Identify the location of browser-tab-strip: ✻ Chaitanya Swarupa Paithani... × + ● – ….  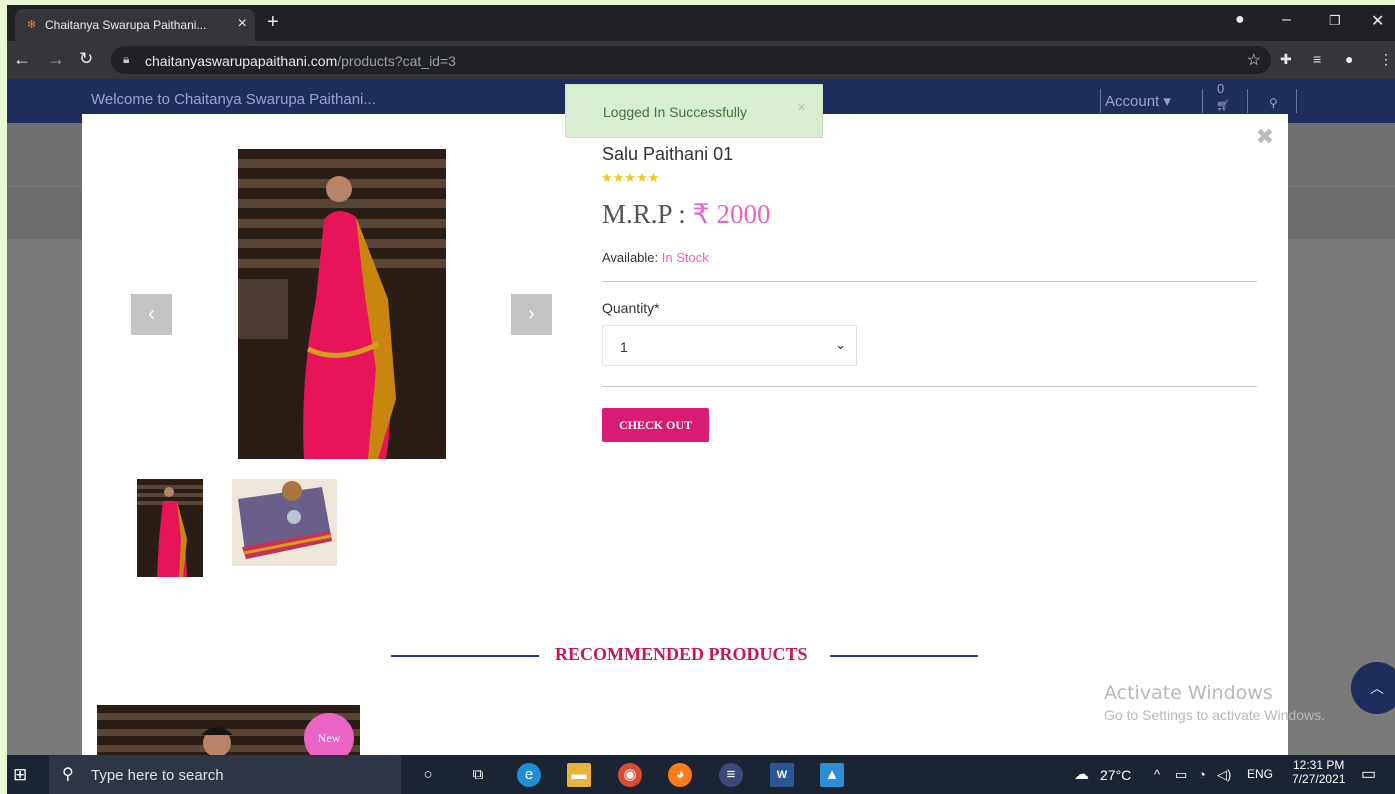
(701, 23).